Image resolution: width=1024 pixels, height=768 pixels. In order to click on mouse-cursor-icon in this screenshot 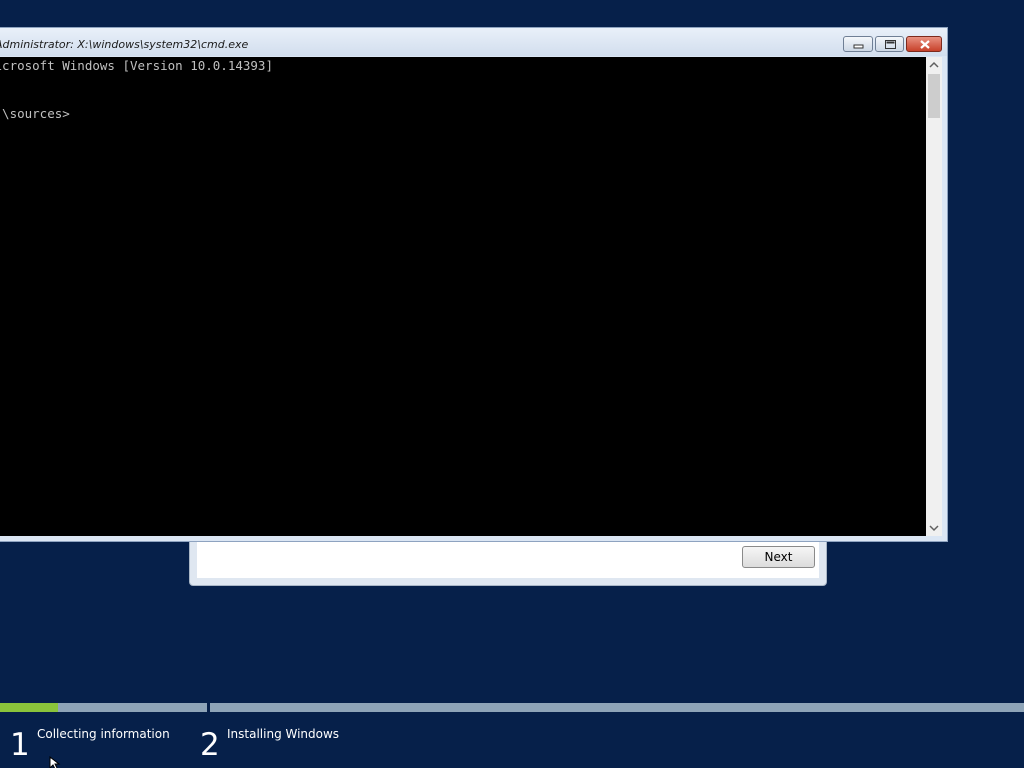, I will do `click(55, 761)`.